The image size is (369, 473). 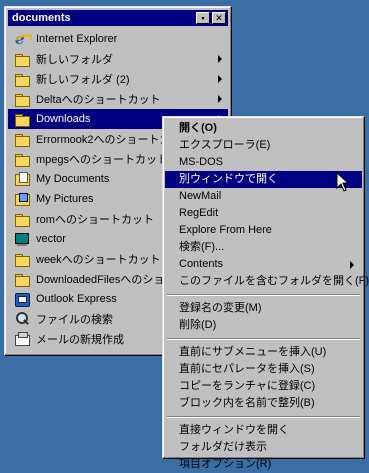 I want to click on list-item-label: weekへのショートカット, so click(x=98, y=260).